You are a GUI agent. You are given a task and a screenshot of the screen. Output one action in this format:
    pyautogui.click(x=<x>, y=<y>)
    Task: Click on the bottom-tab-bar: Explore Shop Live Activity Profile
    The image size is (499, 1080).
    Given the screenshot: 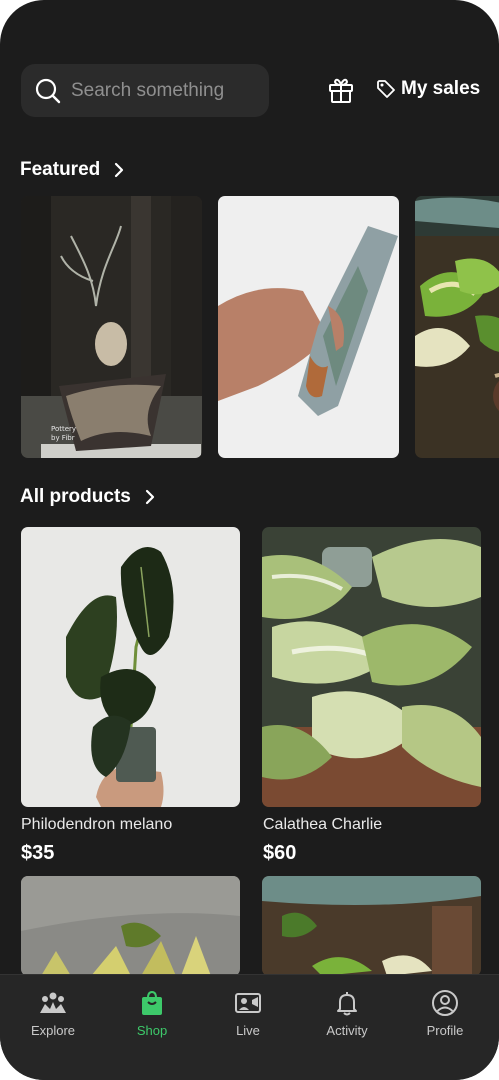 What is the action you would take?
    pyautogui.click(x=249, y=1027)
    